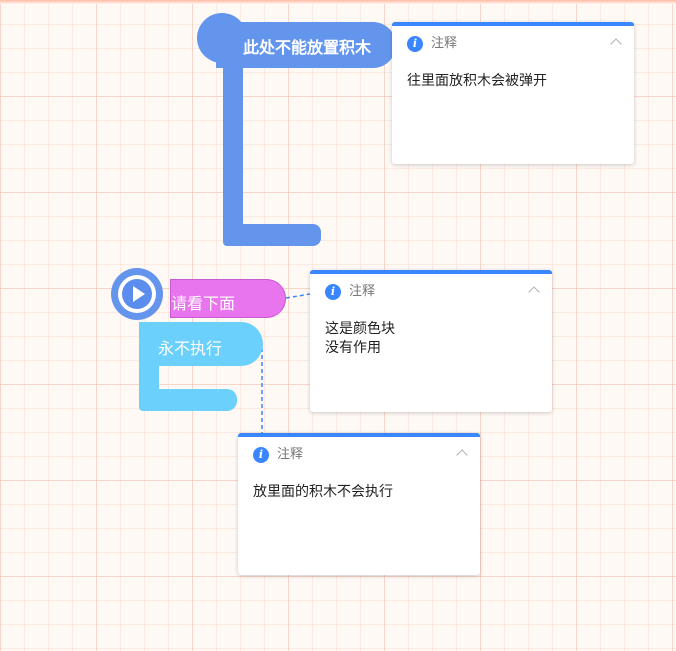  What do you see at coordinates (307, 47) in the screenshot?
I see `c-block-label: 此处不能放置积木` at bounding box center [307, 47].